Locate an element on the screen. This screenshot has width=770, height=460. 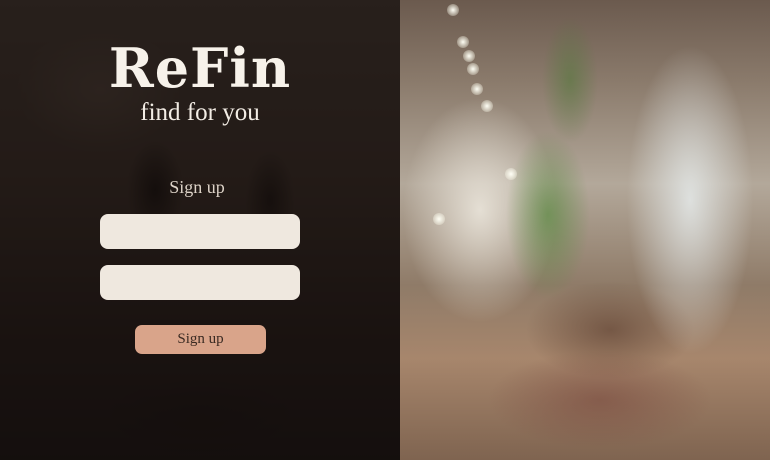
brand-tagline: find for you is located at coordinates (200, 112).